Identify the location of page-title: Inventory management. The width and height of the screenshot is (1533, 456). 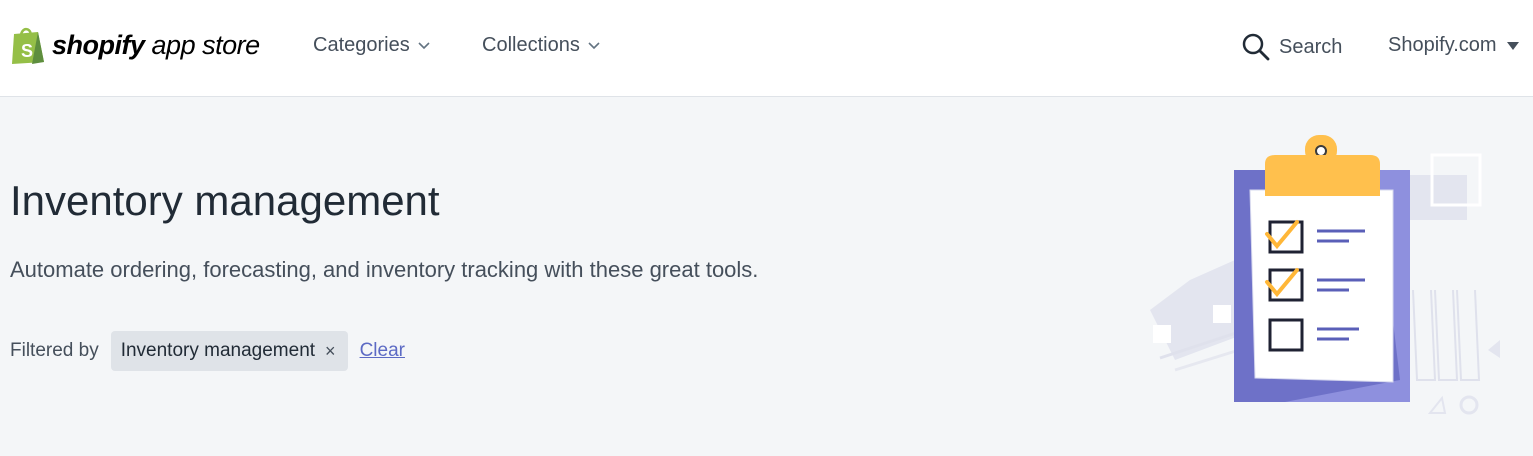
(225, 200).